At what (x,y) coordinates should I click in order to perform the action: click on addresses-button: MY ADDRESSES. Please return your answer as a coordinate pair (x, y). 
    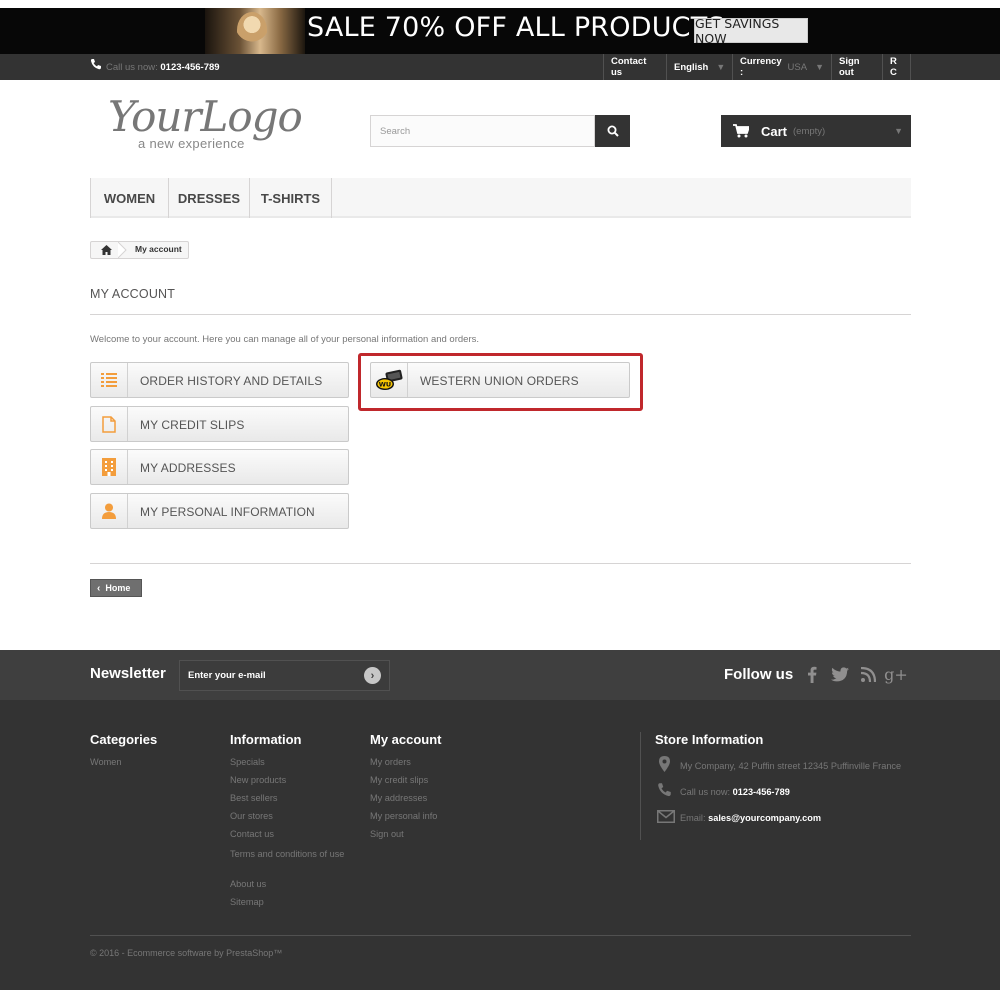
    Looking at the image, I should click on (219, 467).